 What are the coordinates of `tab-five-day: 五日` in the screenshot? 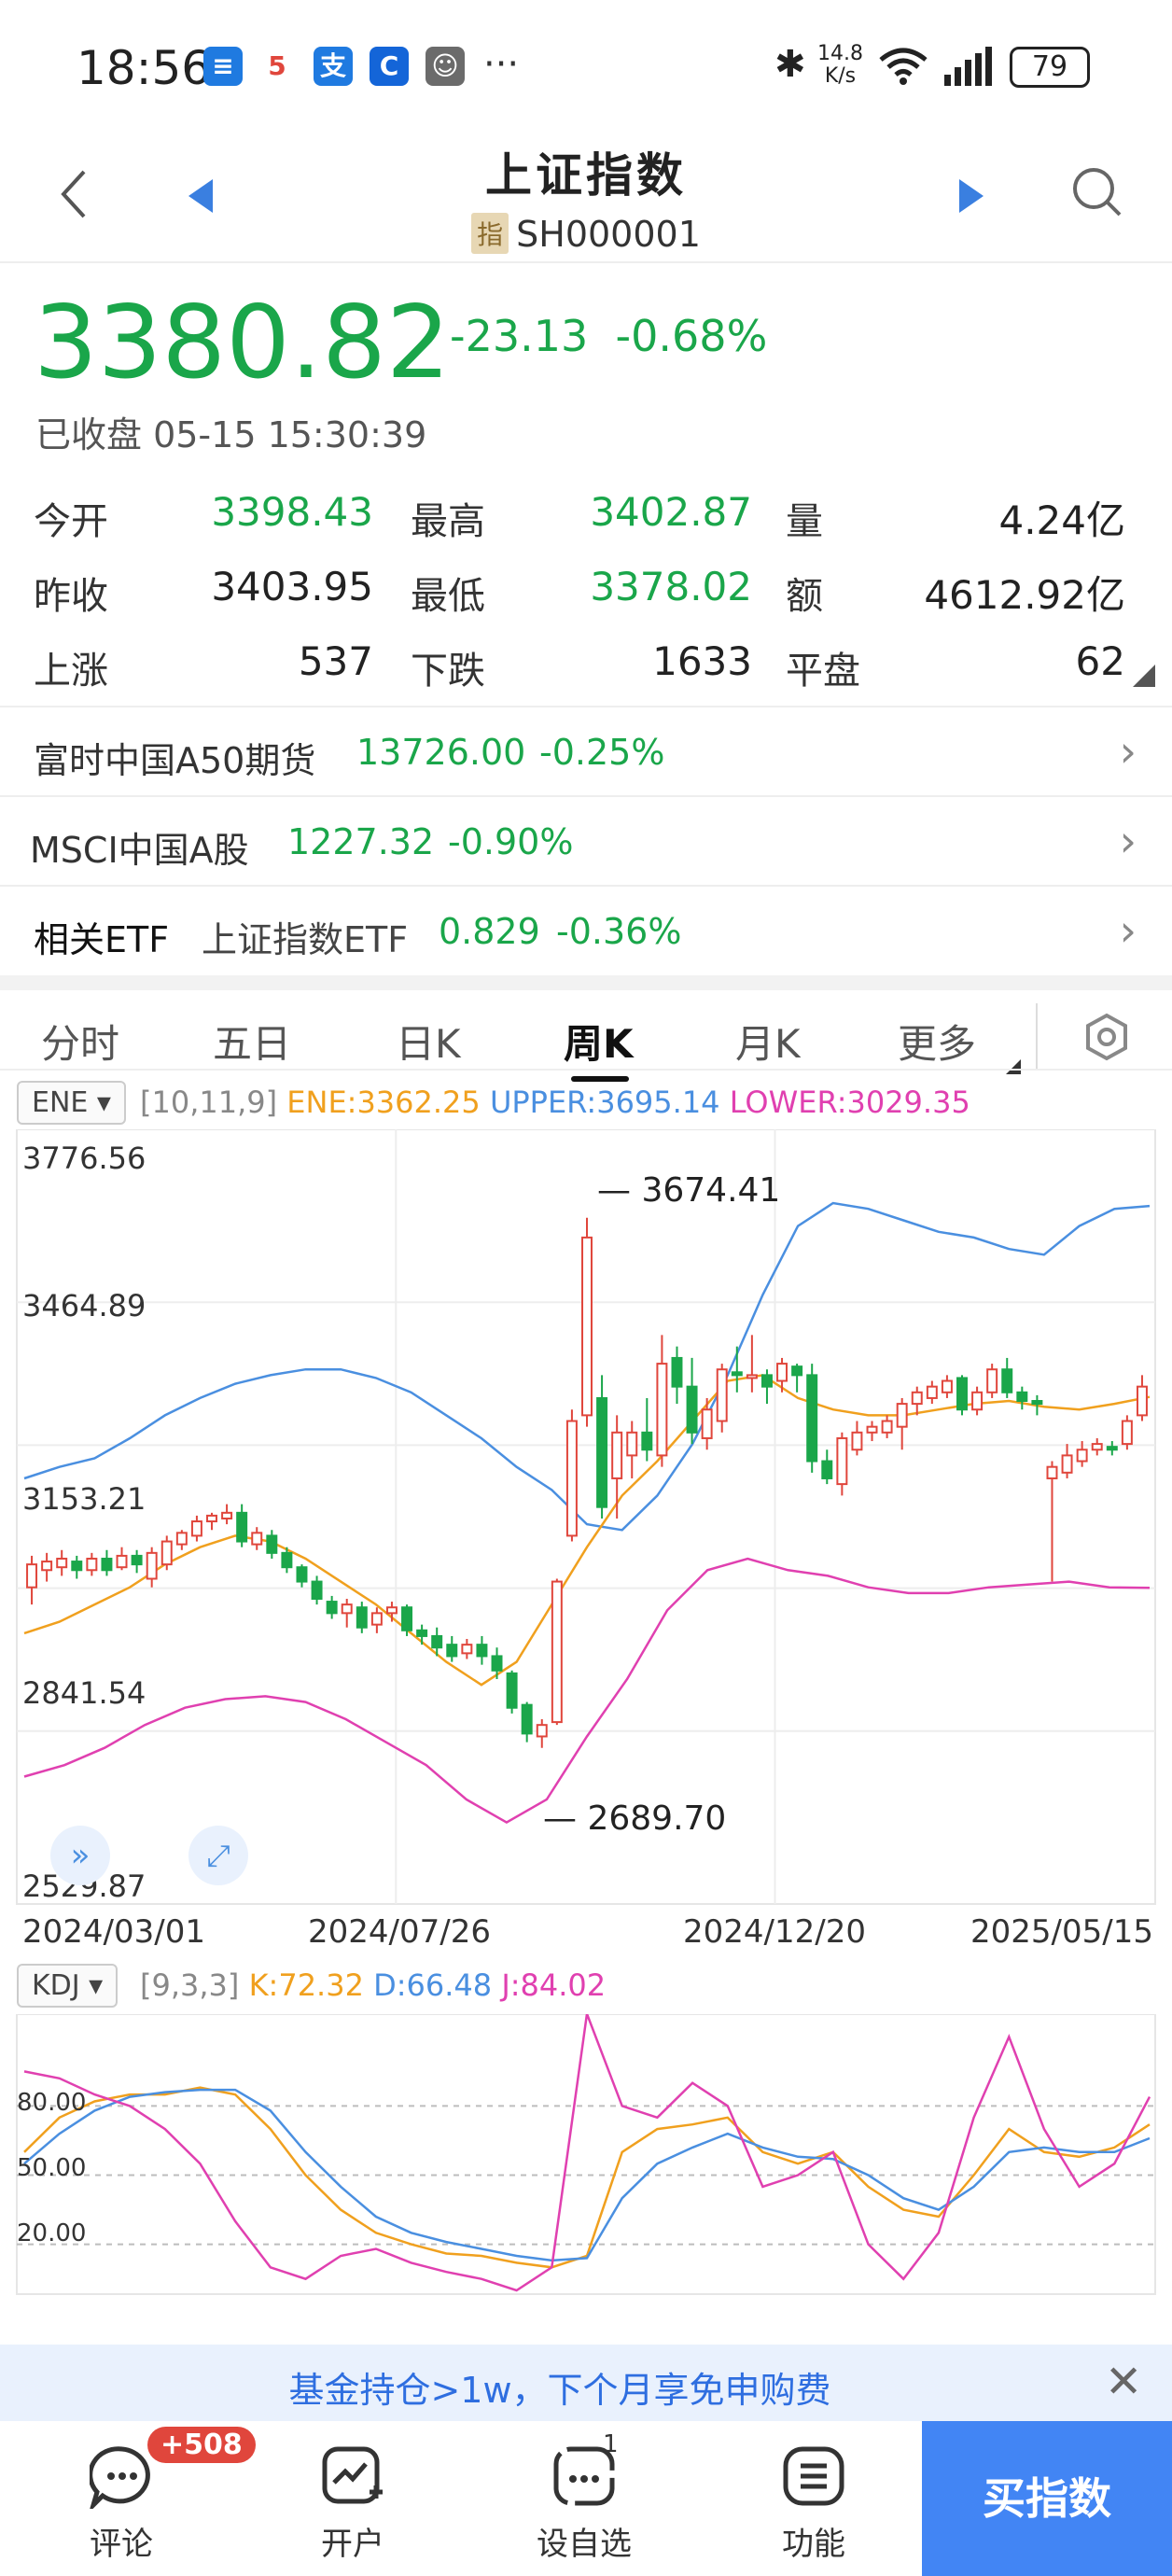 It's located at (252, 1041).